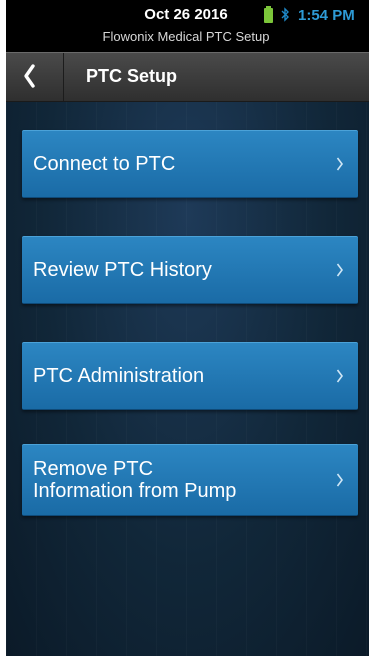  I want to click on title-bar: PTC Setup, so click(187, 77).